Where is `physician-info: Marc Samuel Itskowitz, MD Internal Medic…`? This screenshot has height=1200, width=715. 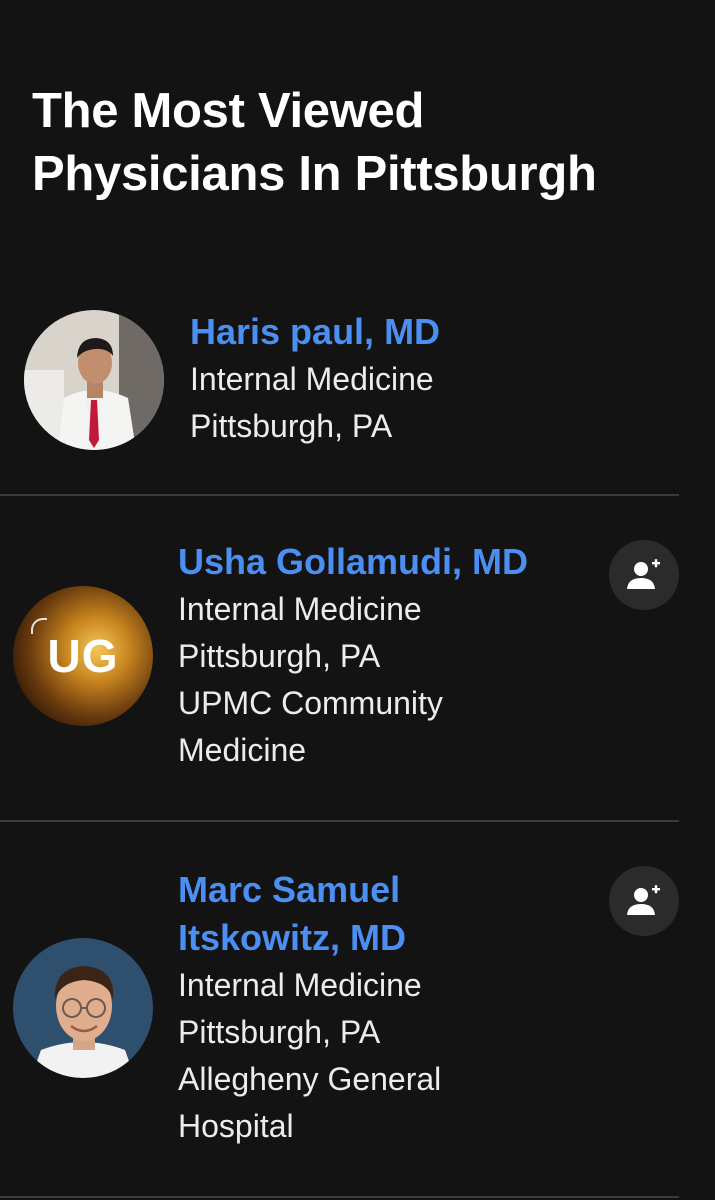 physician-info: Marc Samuel Itskowitz, MD Internal Medic… is located at coordinates (309, 1008).